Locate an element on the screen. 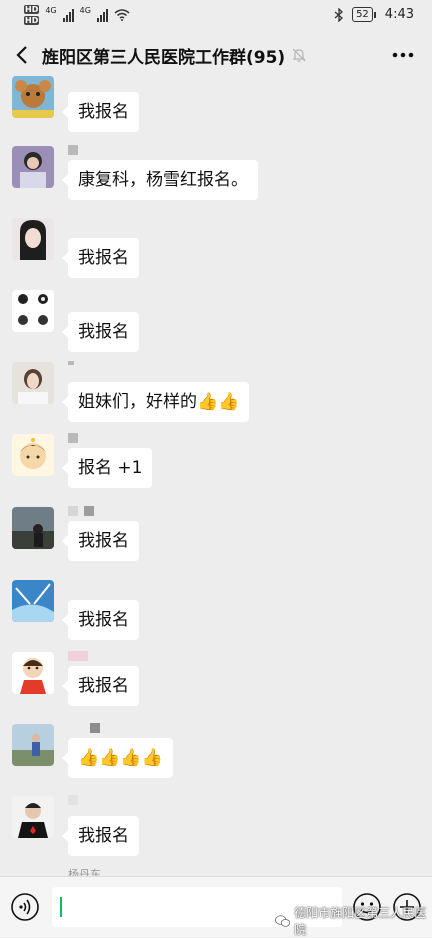 This screenshot has height=938, width=432. chevron-left-icon is located at coordinates (21, 55).